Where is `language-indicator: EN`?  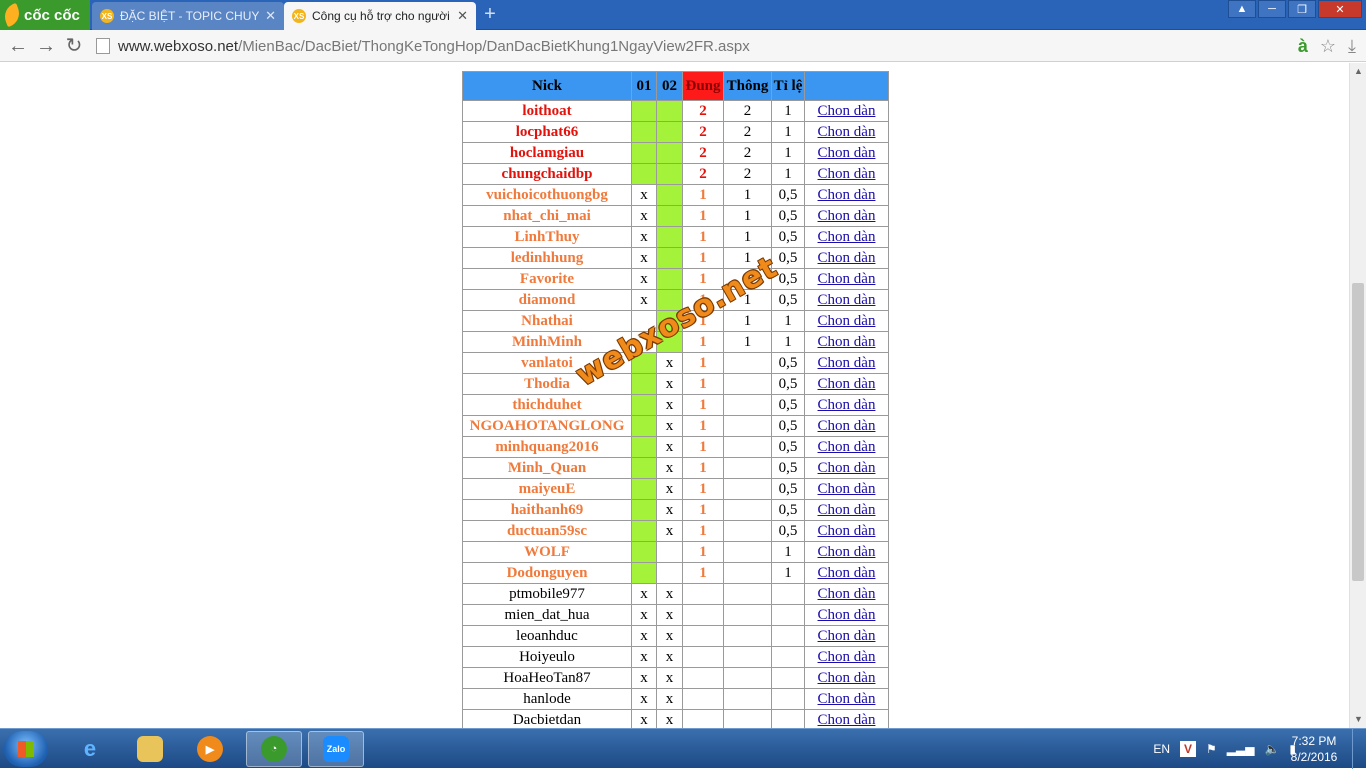 language-indicator: EN is located at coordinates (1161, 749).